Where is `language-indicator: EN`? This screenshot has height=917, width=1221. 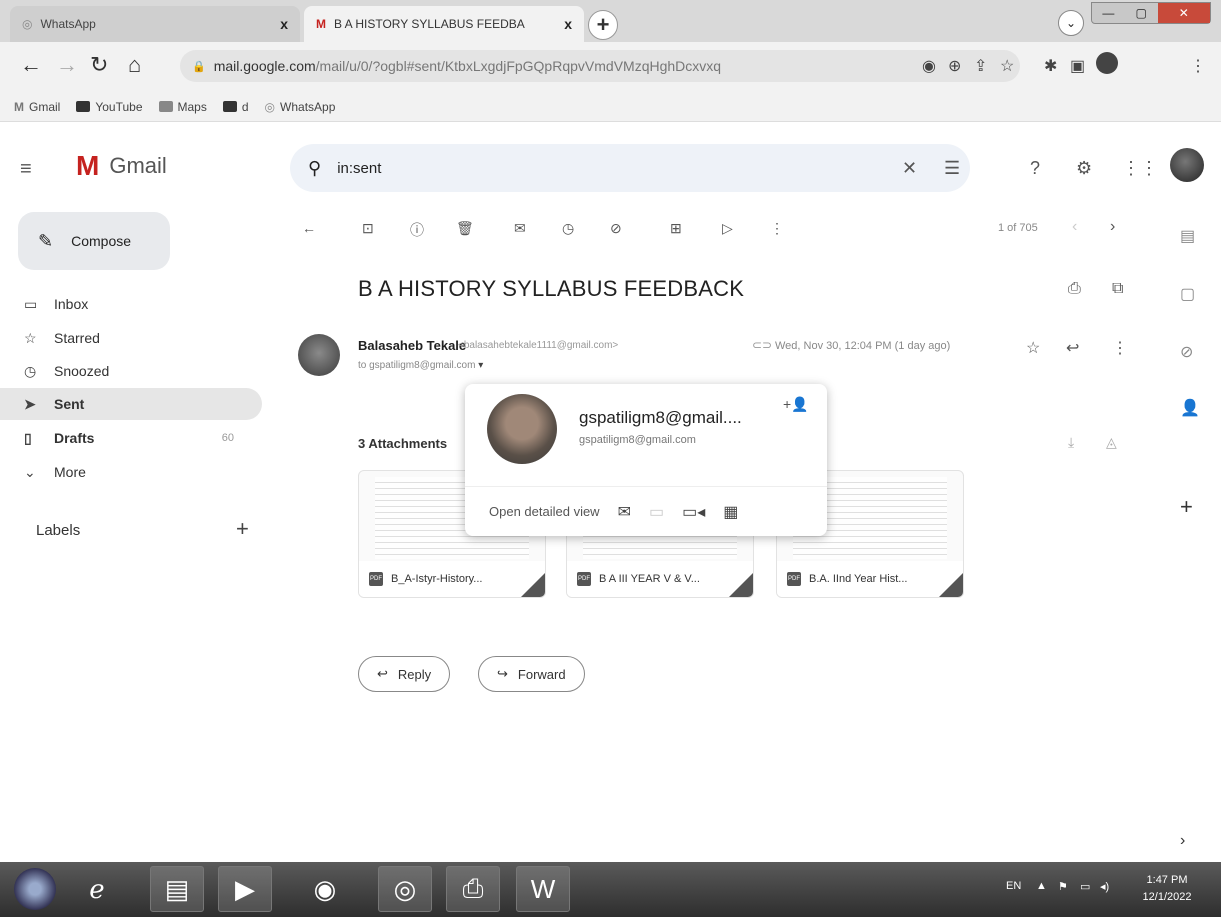
language-indicator: EN is located at coordinates (1013, 886).